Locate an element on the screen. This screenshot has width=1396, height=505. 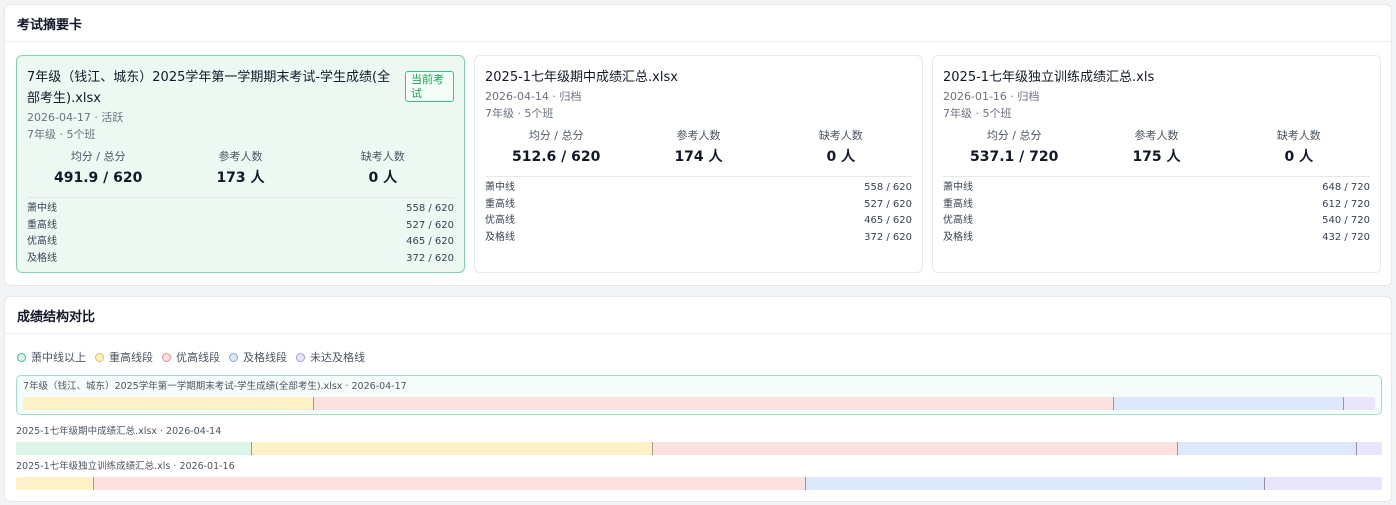
legend-item: 及格线段 is located at coordinates (258, 357).